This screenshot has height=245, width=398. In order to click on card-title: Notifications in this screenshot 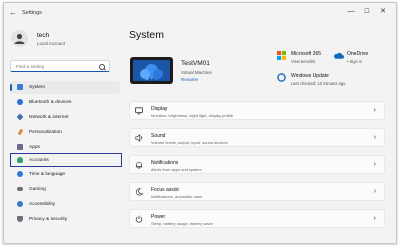, I will do `click(165, 162)`.